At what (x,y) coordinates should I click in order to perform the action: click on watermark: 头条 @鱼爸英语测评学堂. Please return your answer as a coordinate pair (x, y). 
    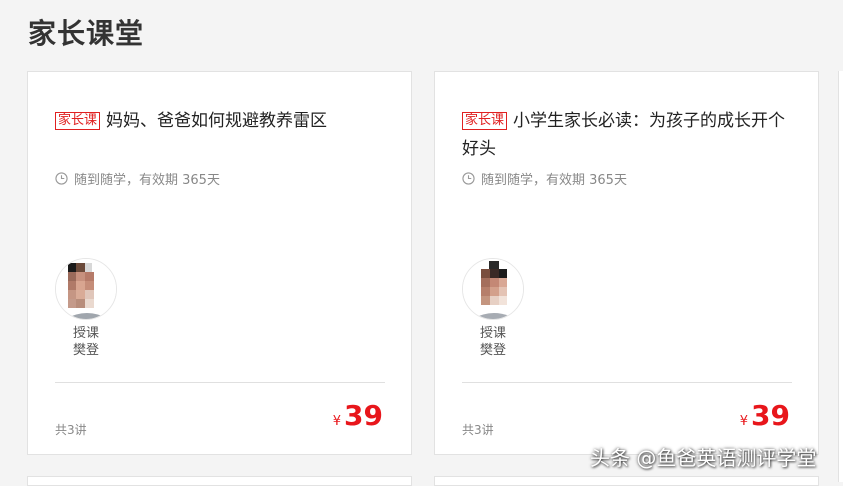
    Looking at the image, I should click on (703, 458).